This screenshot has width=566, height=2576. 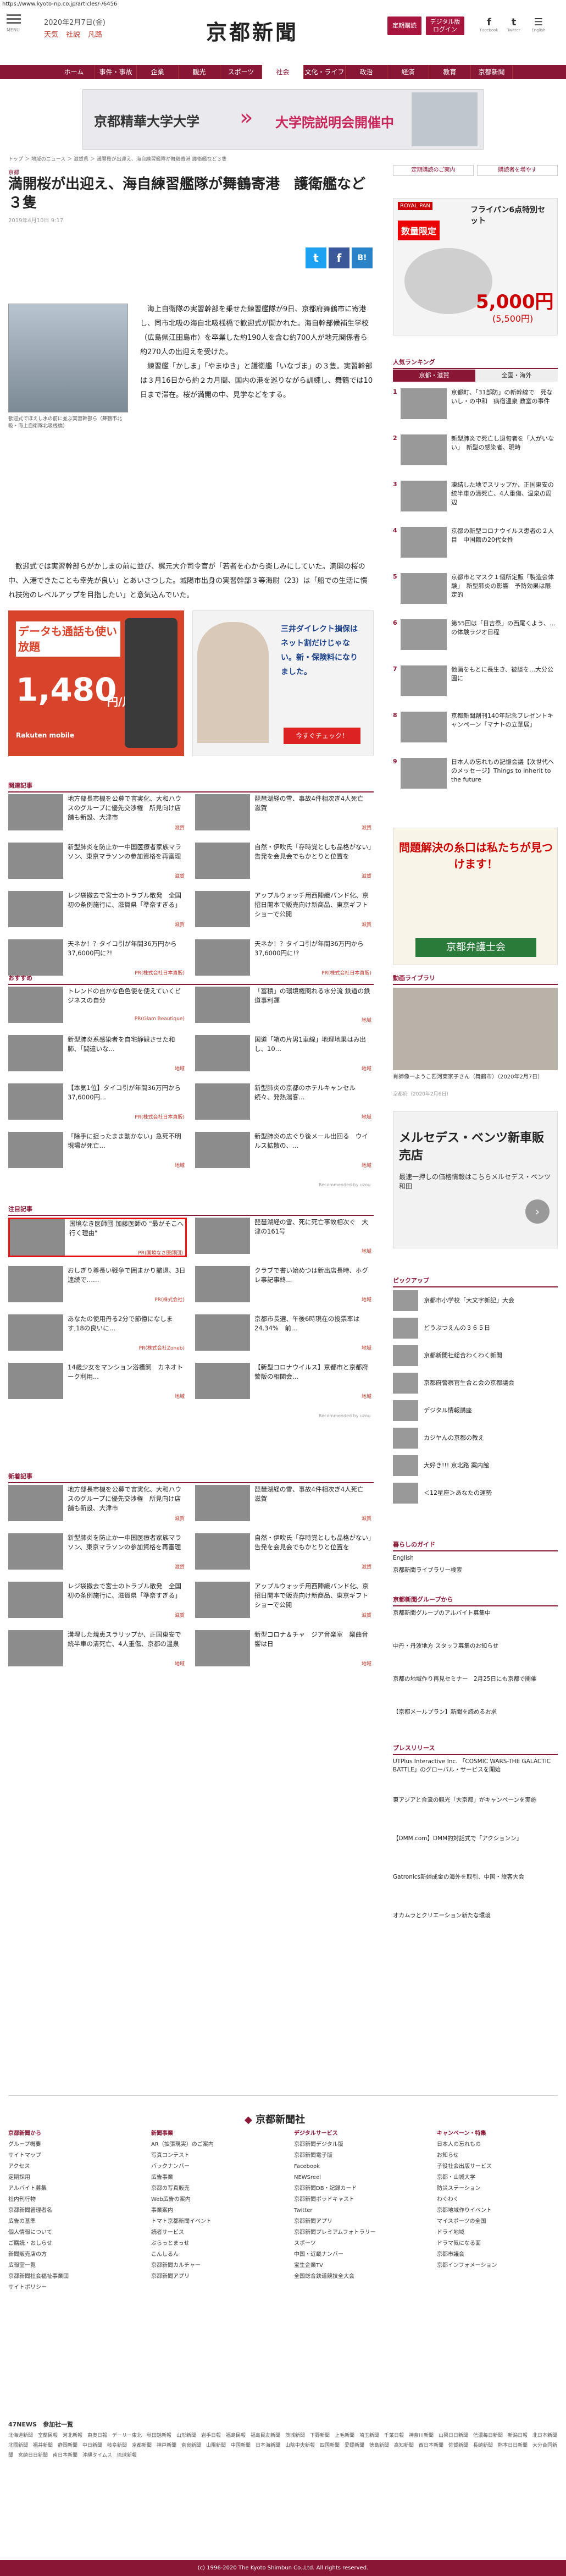 What do you see at coordinates (475, 1467) in the screenshot?
I see `pickup-item: 大好き!!! 京北路 案内館` at bounding box center [475, 1467].